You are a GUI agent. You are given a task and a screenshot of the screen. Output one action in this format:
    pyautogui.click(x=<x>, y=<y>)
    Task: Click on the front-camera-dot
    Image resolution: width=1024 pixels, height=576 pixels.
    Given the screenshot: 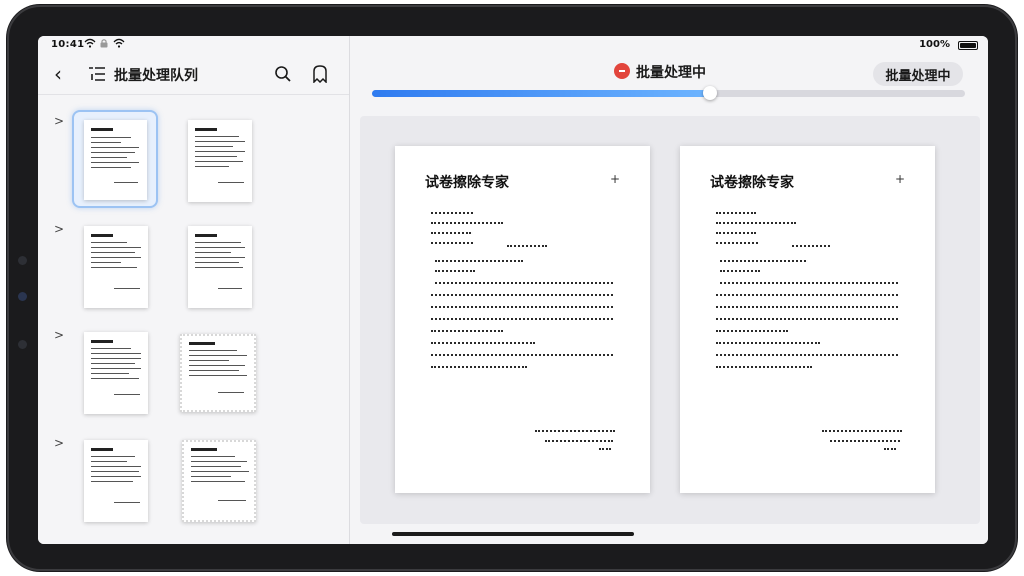 What is the action you would take?
    pyautogui.click(x=22, y=296)
    